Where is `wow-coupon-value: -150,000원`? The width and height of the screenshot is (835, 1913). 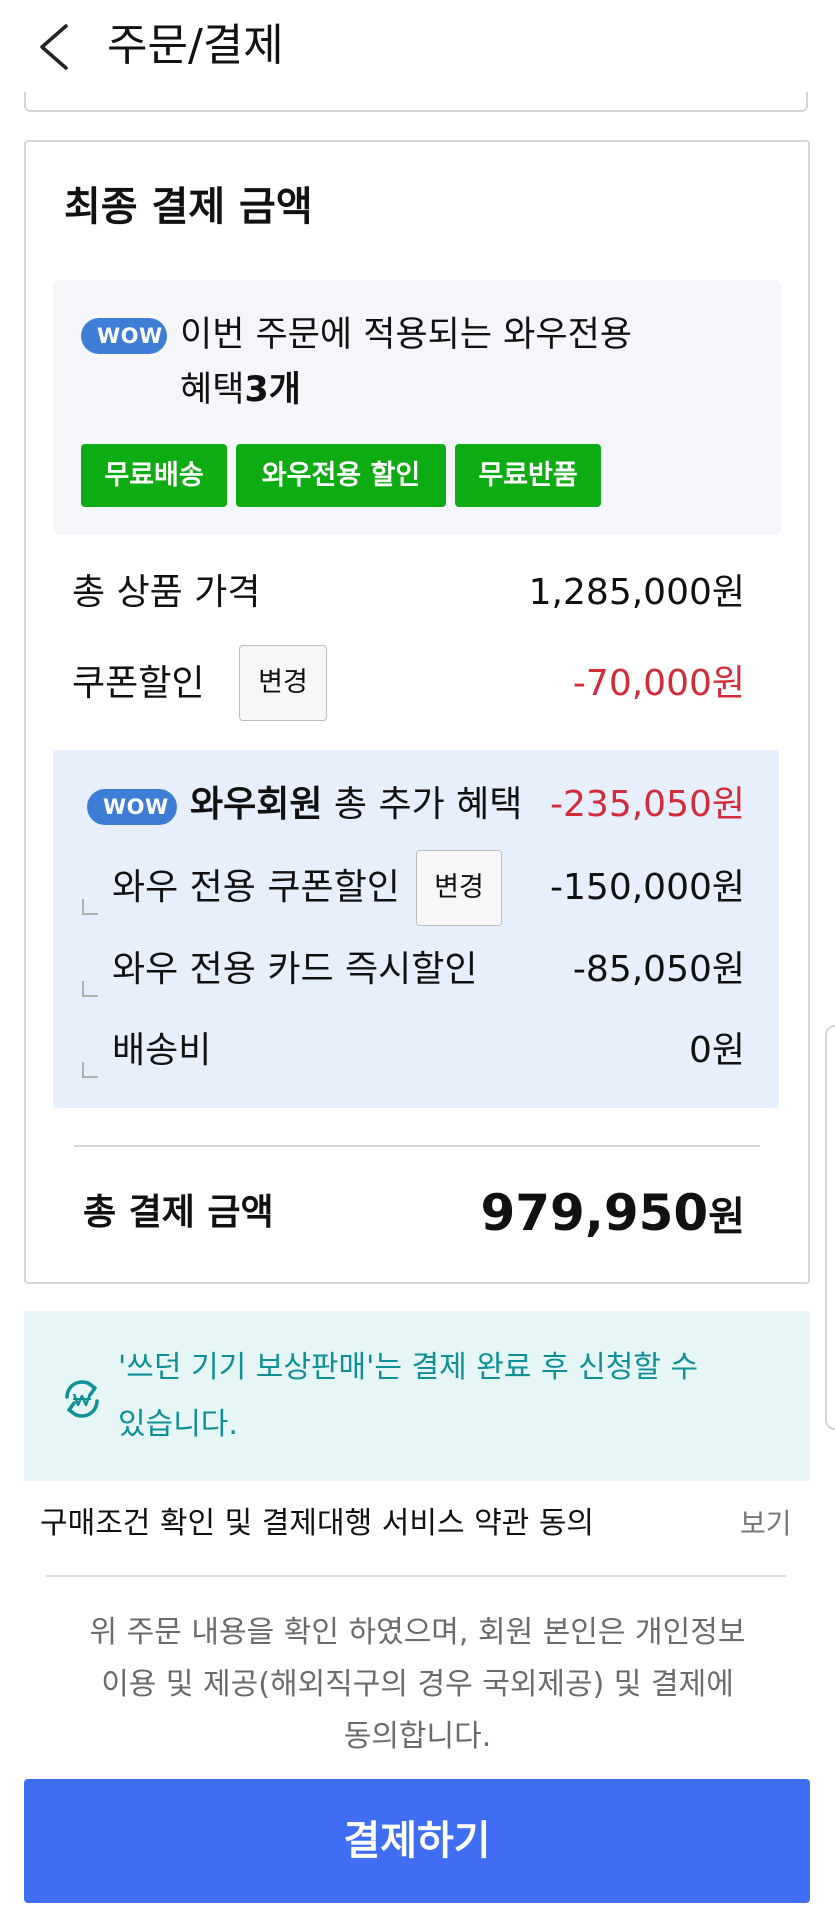
wow-coupon-value: -150,000원 is located at coordinates (647, 887).